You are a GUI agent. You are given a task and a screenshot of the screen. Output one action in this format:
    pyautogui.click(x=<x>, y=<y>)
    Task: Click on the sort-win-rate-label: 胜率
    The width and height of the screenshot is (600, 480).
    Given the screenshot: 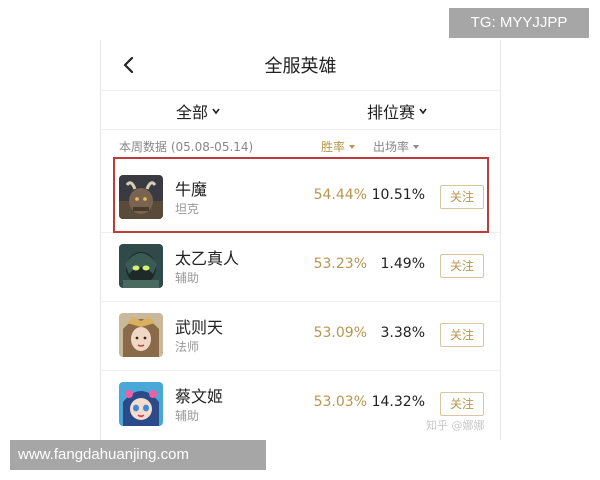 What is the action you would take?
    pyautogui.click(x=333, y=147)
    